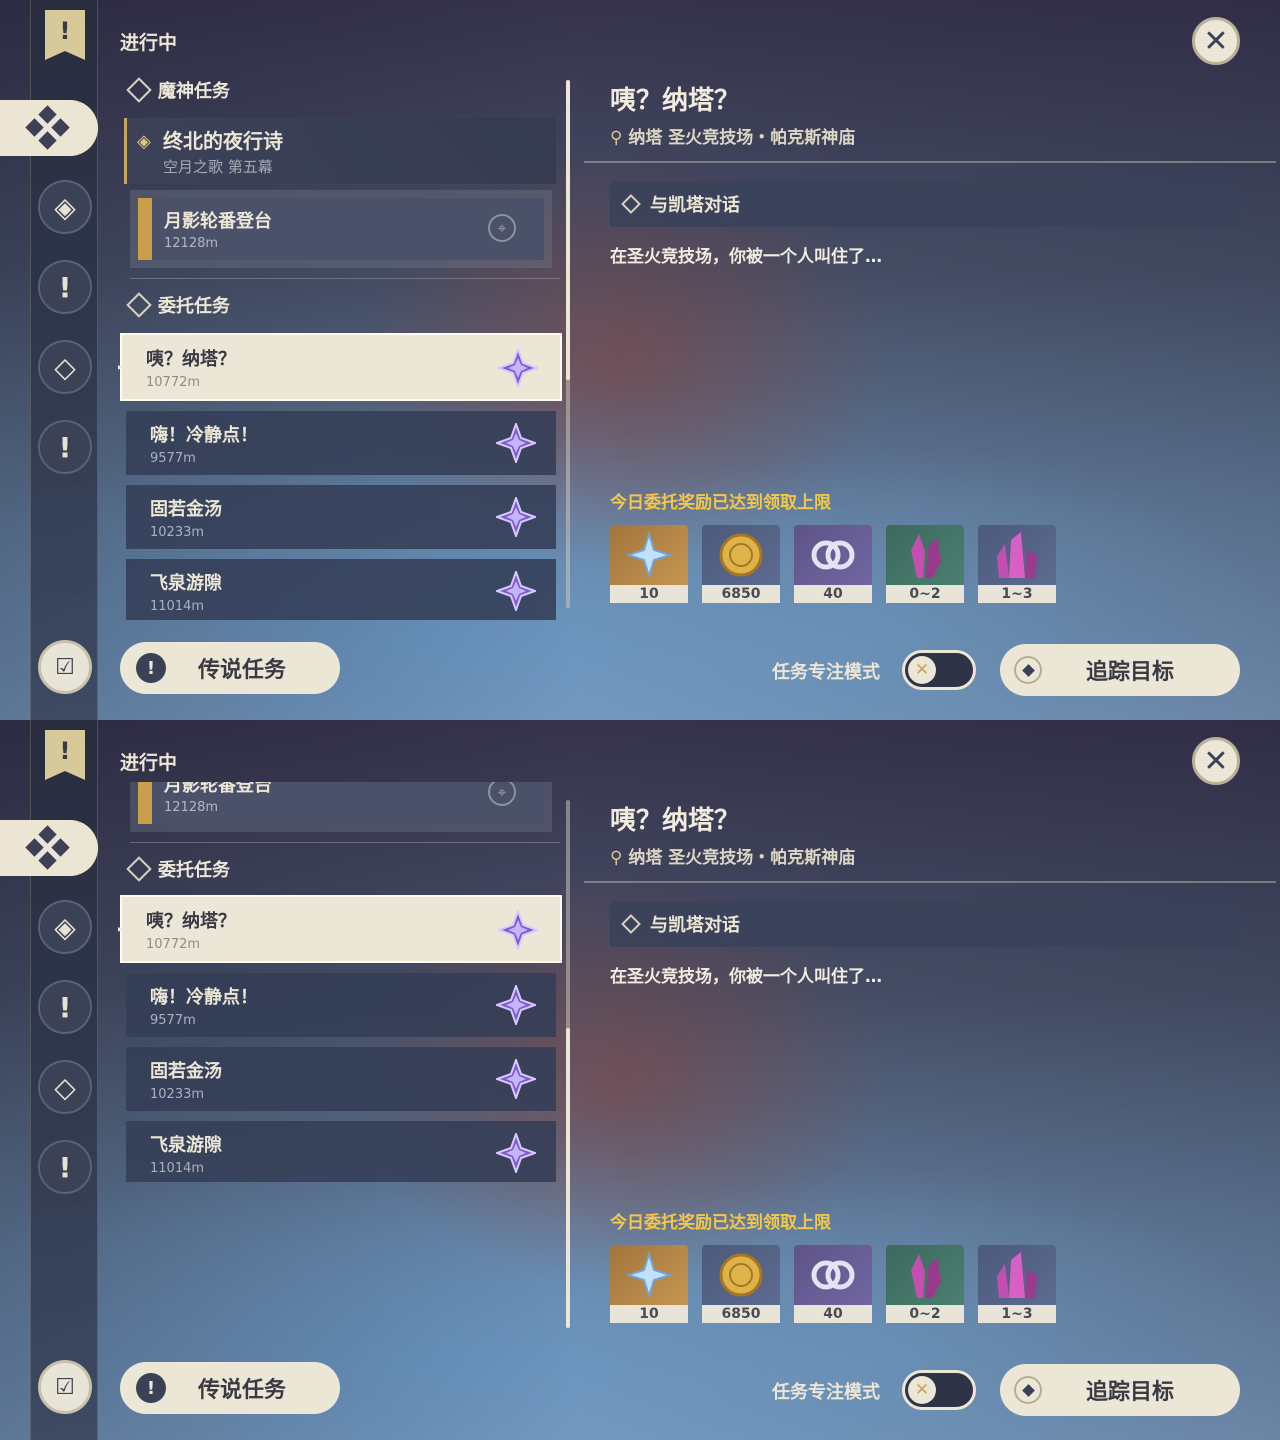 The height and width of the screenshot is (1440, 1280). I want to click on reward-qty: 40, so click(833, 594).